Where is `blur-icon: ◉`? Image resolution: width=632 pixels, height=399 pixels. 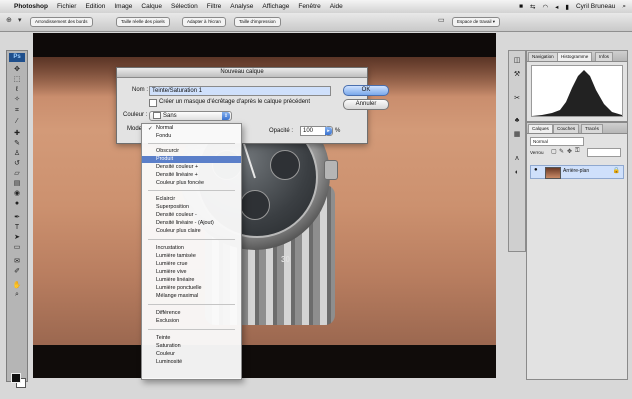 blur-icon: ◉ is located at coordinates (17, 193).